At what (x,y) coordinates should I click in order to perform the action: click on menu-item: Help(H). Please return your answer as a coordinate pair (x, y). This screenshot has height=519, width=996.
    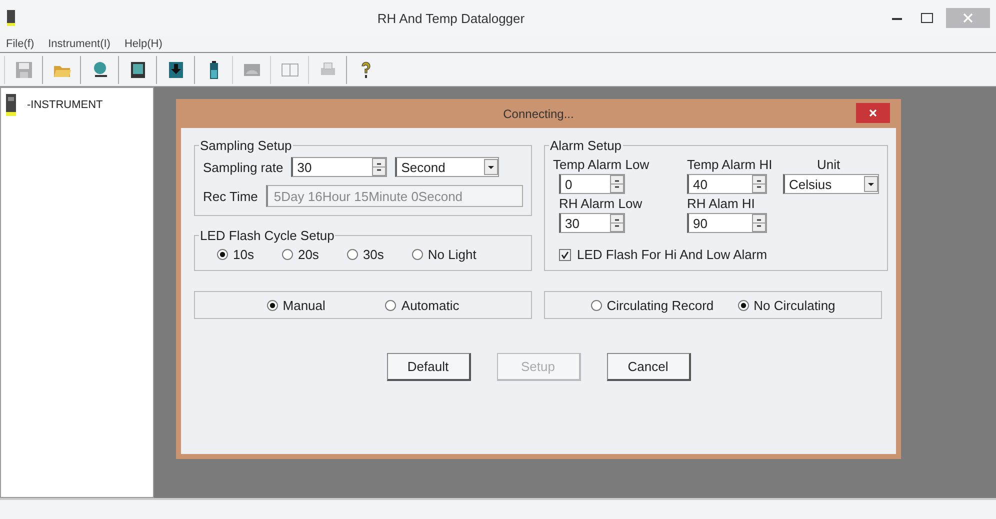
    Looking at the image, I should click on (143, 44).